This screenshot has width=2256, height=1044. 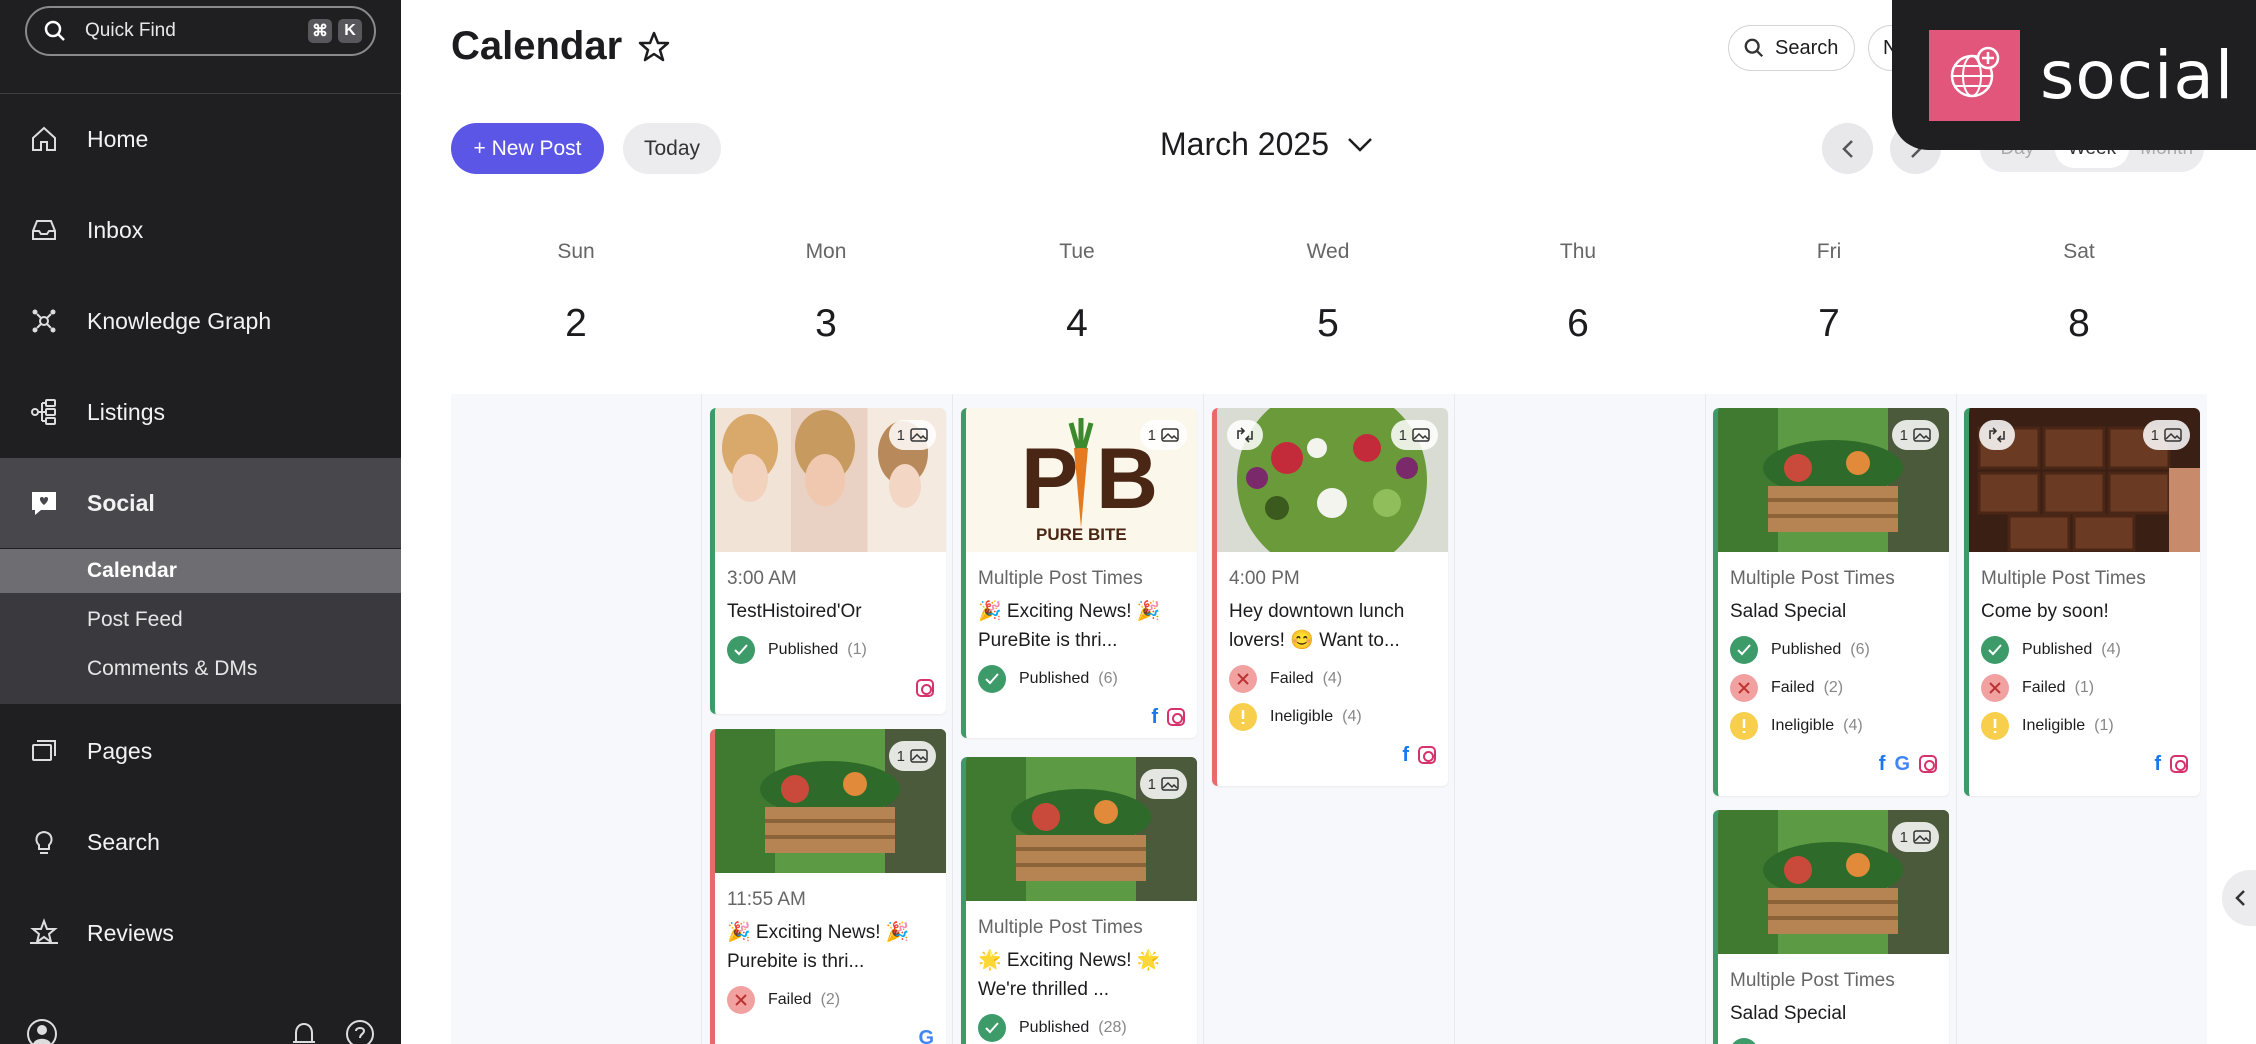 I want to click on new-post-button: + New Post, so click(x=527, y=148).